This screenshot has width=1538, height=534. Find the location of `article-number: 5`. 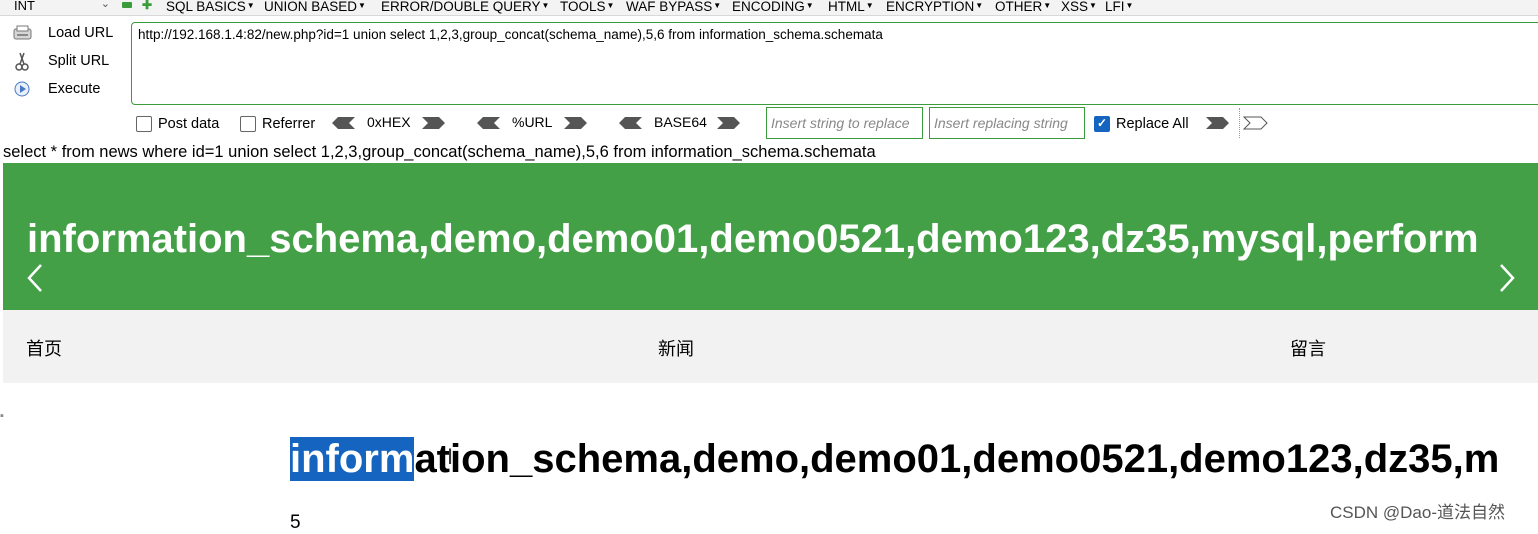

article-number: 5 is located at coordinates (295, 522).